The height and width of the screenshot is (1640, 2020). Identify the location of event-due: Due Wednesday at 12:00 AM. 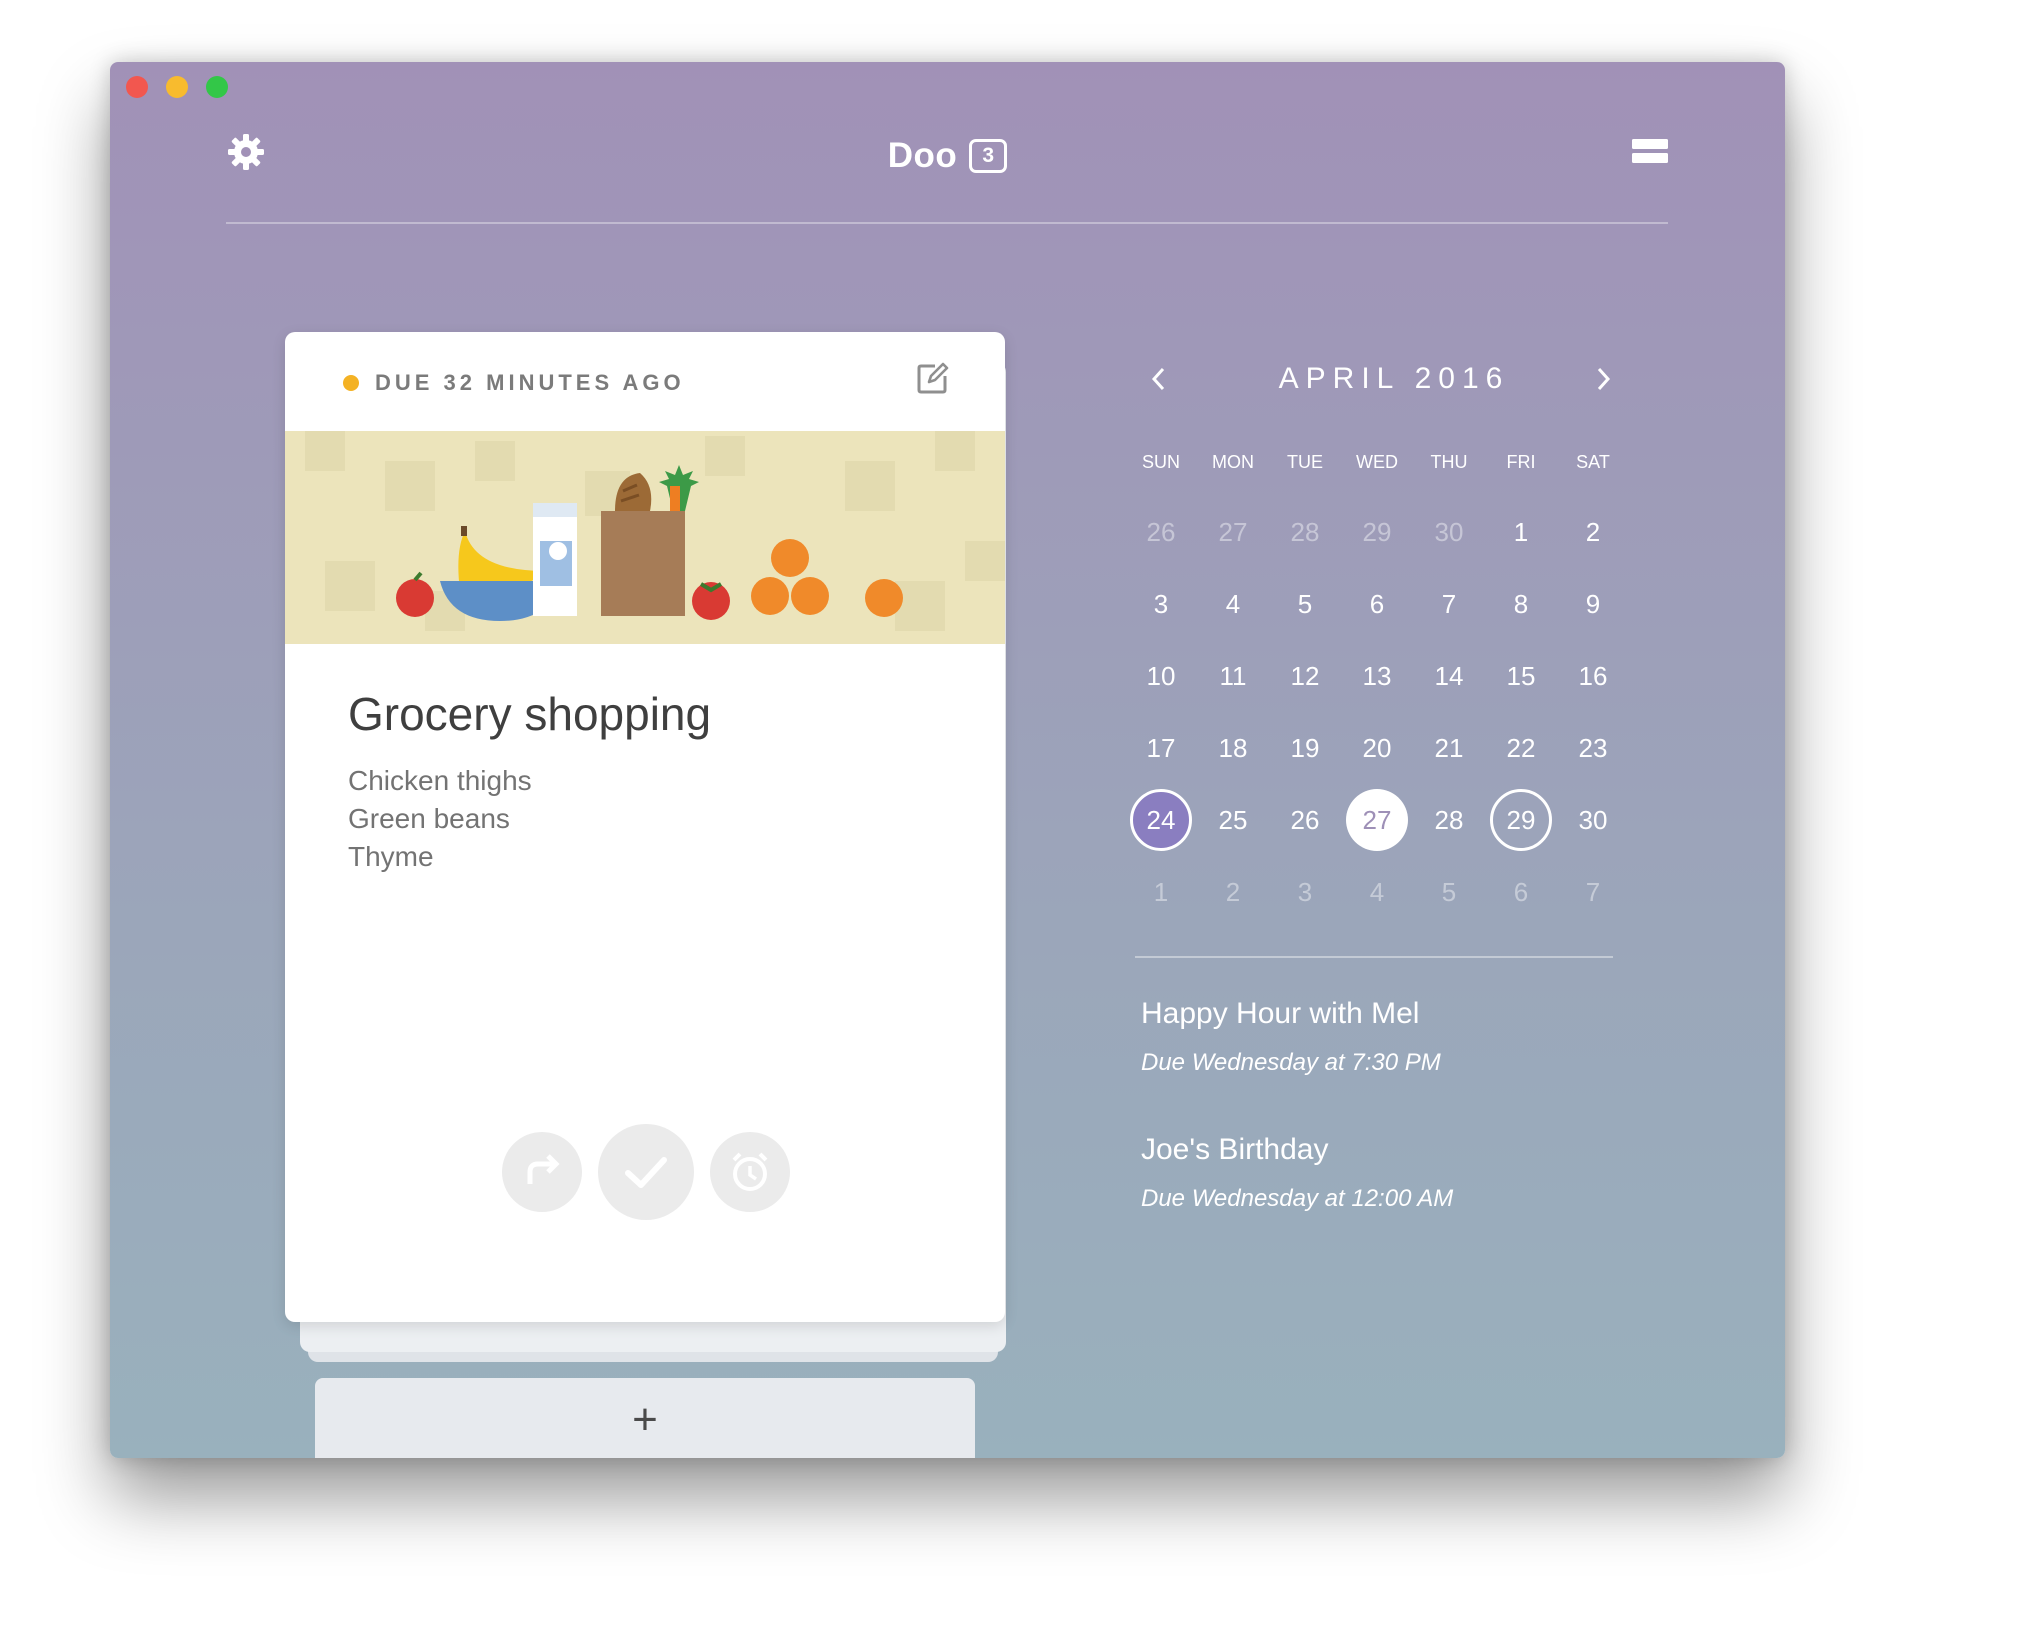
(1297, 1198).